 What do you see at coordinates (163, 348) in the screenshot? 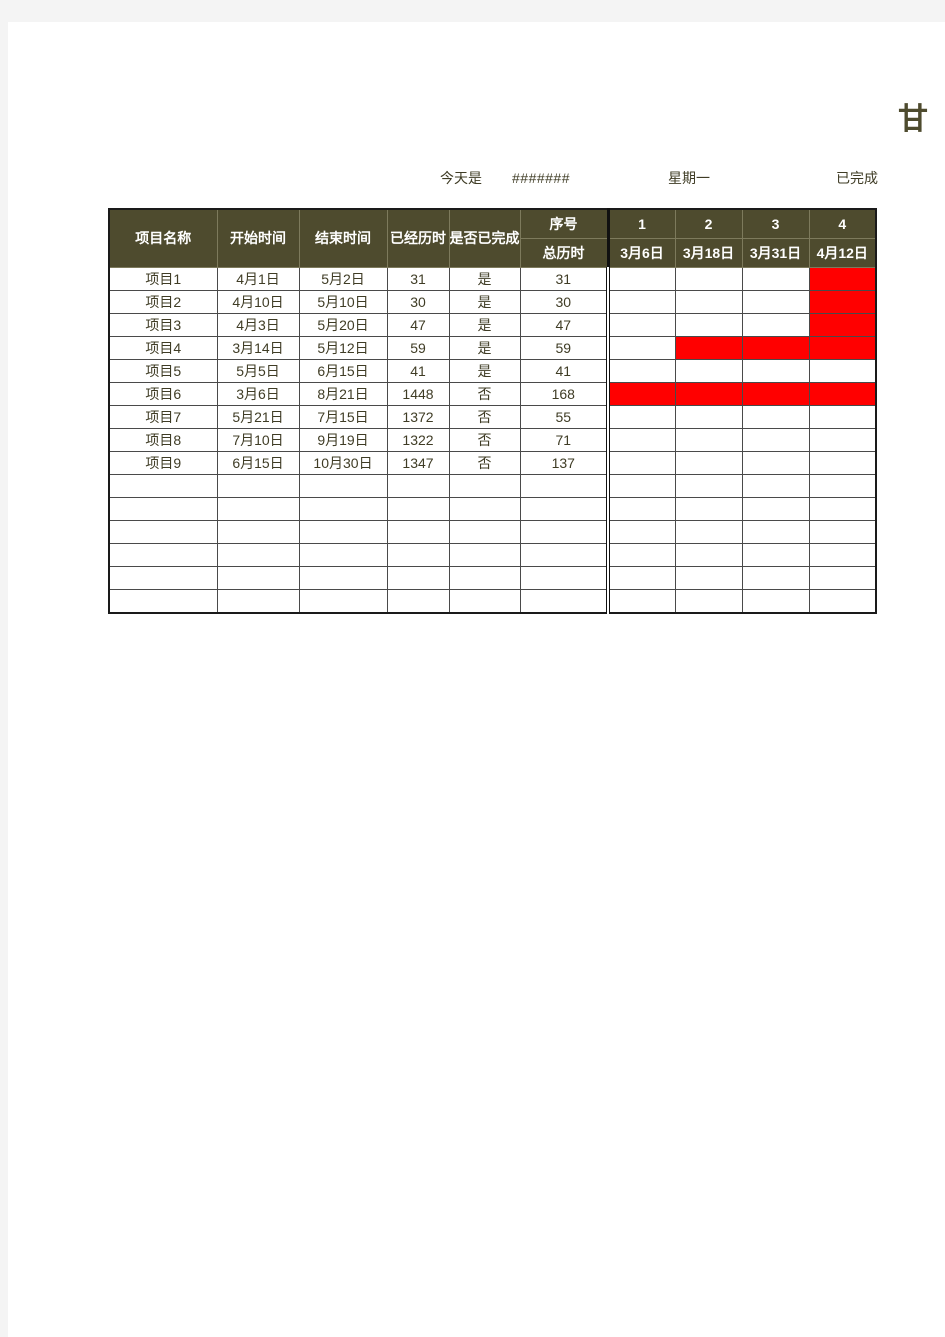
I see `cell-project-name: 项目4` at bounding box center [163, 348].